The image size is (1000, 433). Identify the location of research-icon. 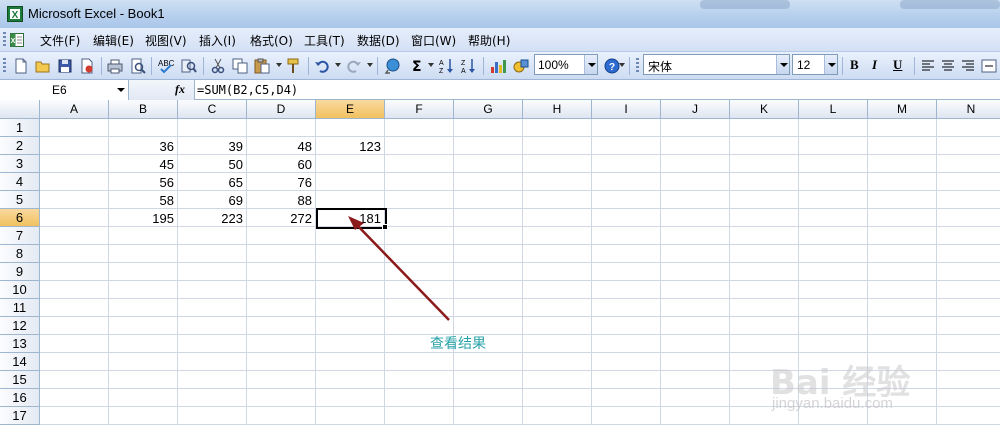
(189, 66).